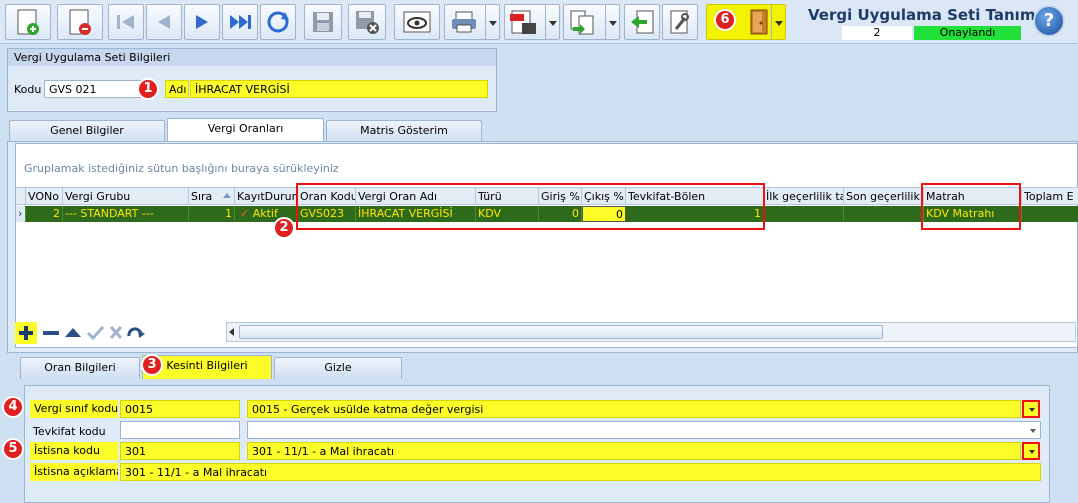 The width and height of the screenshot is (1078, 503). What do you see at coordinates (523, 22) in the screenshot?
I see `pdf-icon` at bounding box center [523, 22].